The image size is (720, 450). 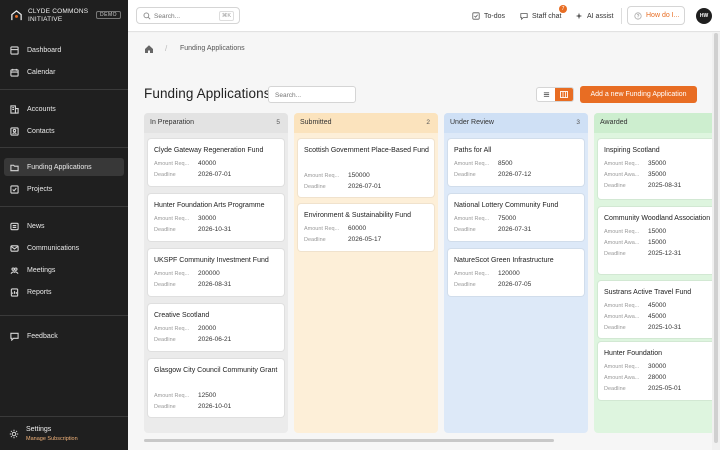 What do you see at coordinates (367, 177) in the screenshot?
I see `card-field: Amount Req... 150000` at bounding box center [367, 177].